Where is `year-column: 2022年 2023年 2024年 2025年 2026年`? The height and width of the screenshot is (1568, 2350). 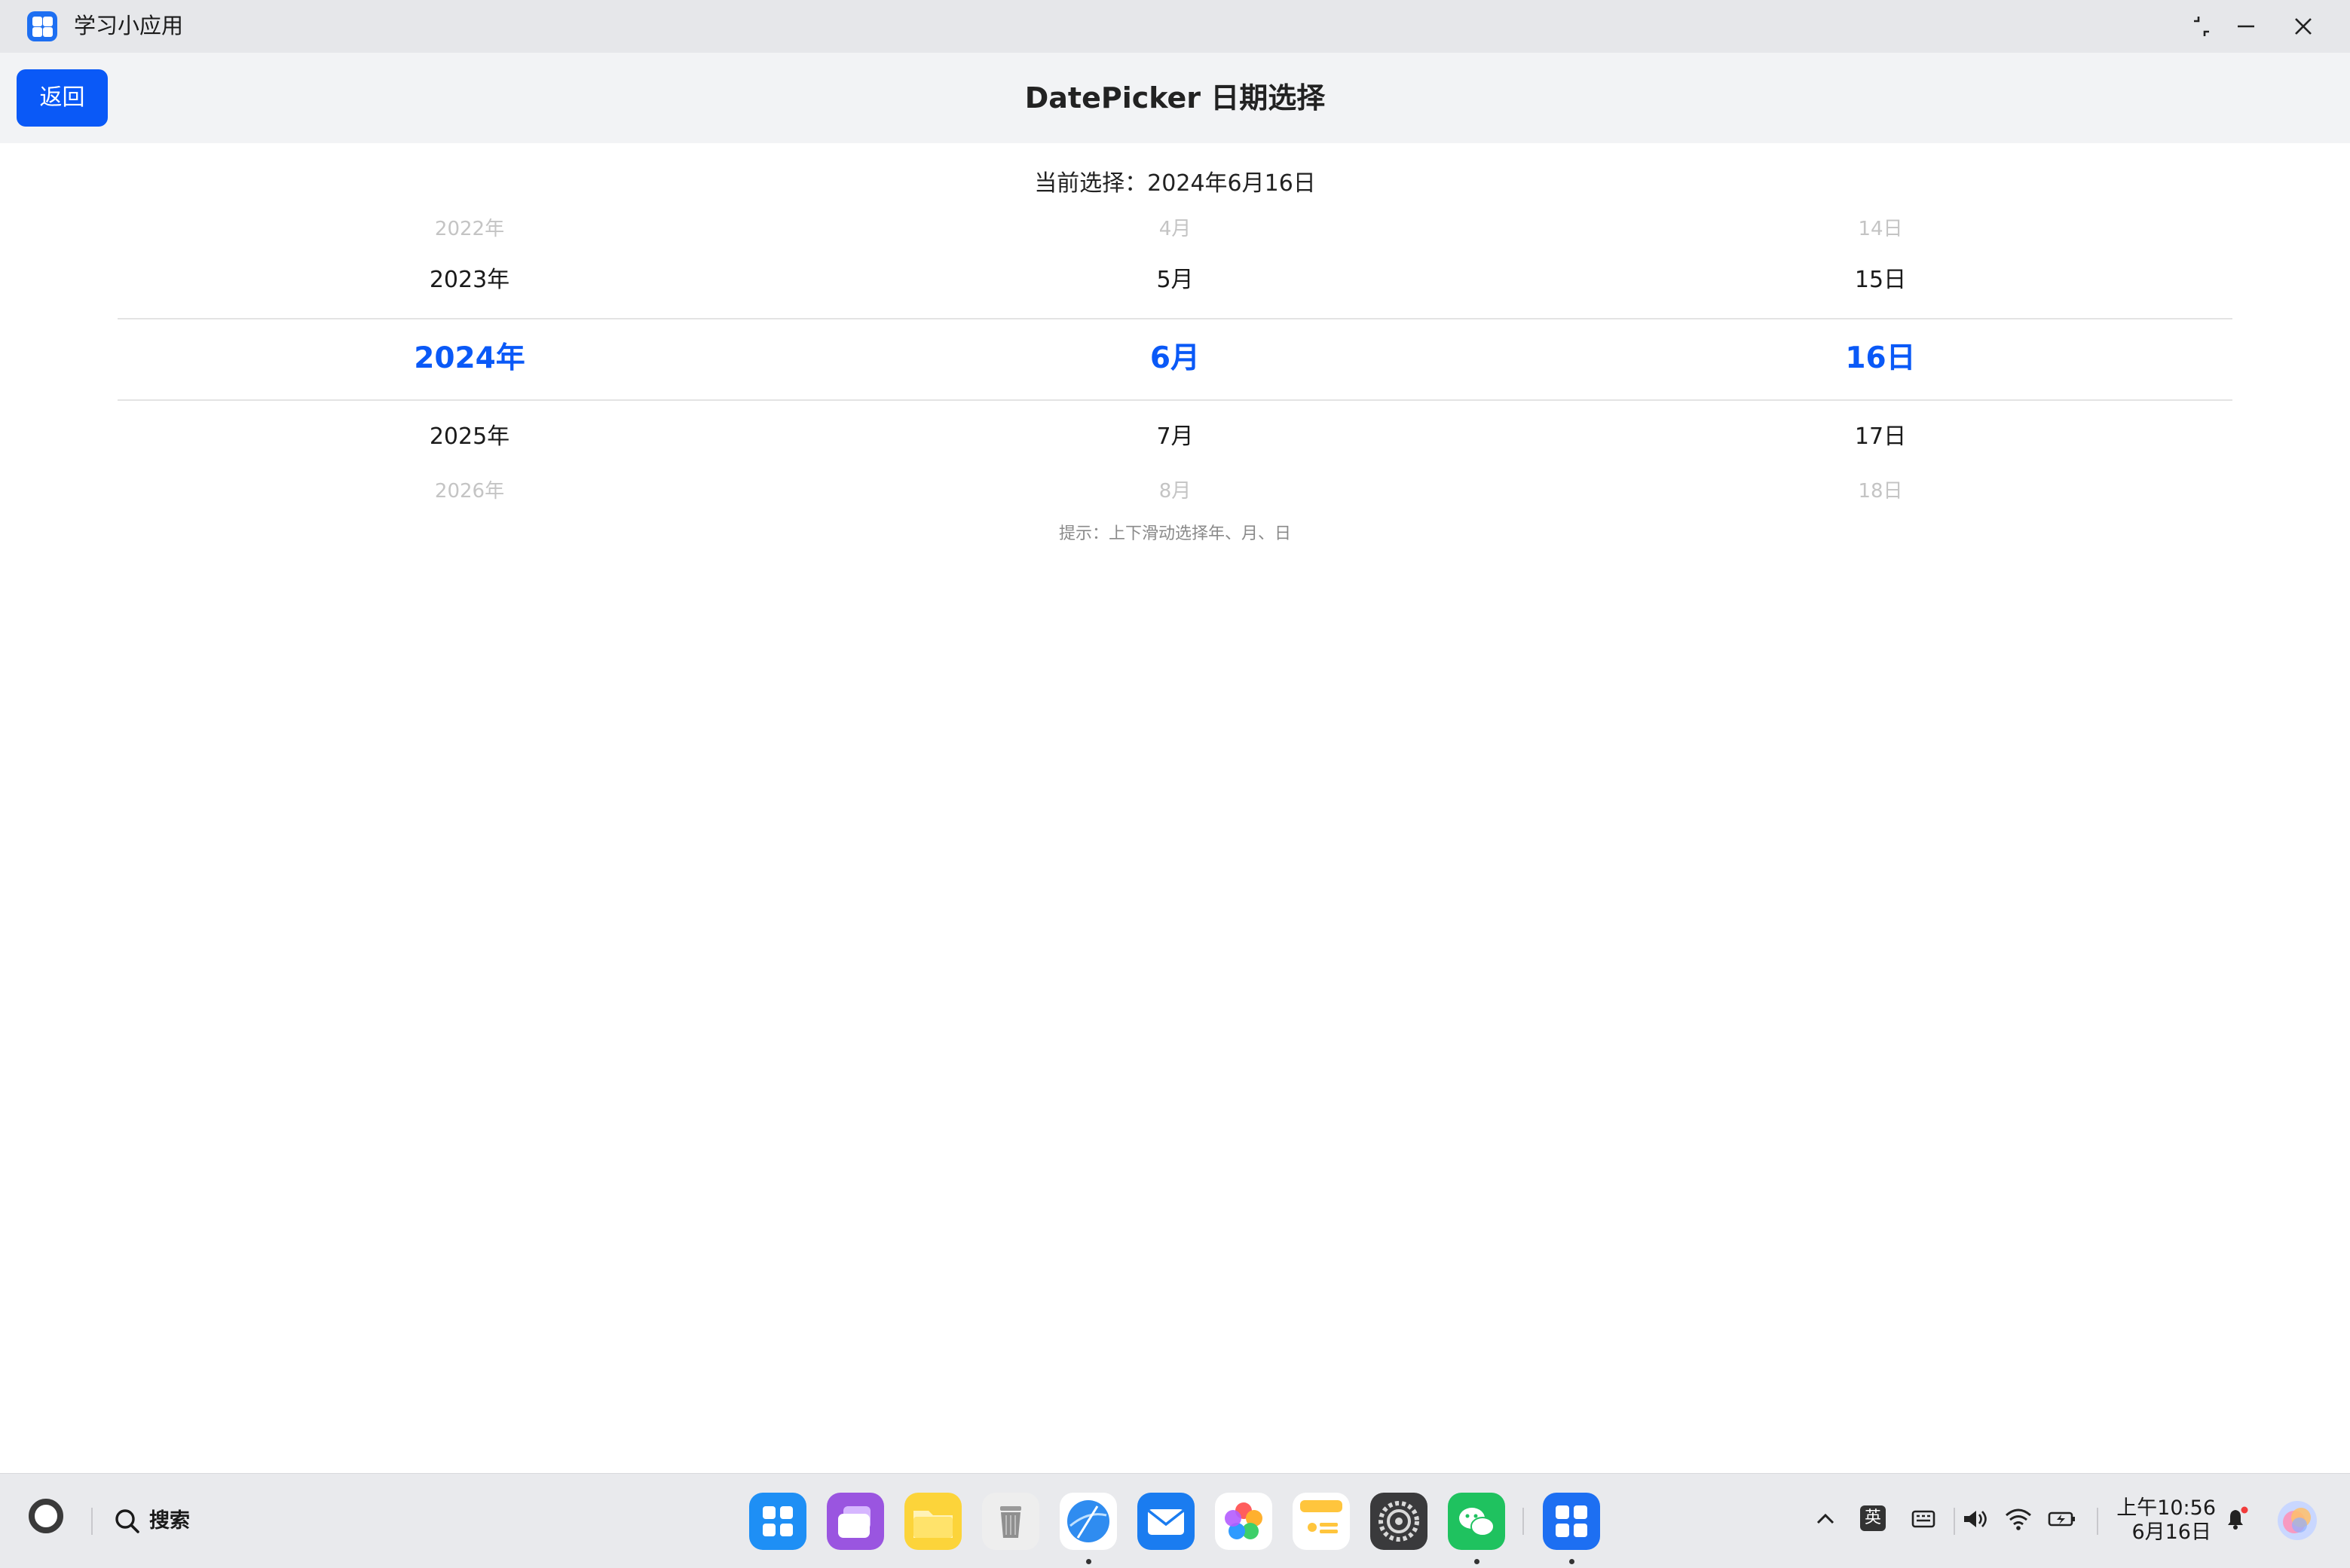 year-column: 2022年 2023年 2024年 2025年 2026年 is located at coordinates (469, 358).